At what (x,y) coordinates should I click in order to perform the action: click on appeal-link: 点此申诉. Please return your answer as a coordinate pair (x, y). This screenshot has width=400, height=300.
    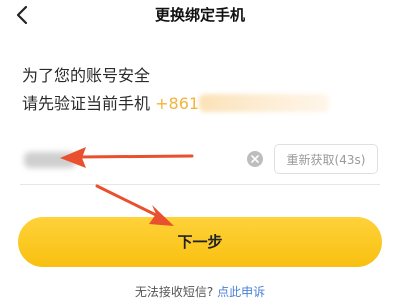
    Looking at the image, I should click on (241, 292).